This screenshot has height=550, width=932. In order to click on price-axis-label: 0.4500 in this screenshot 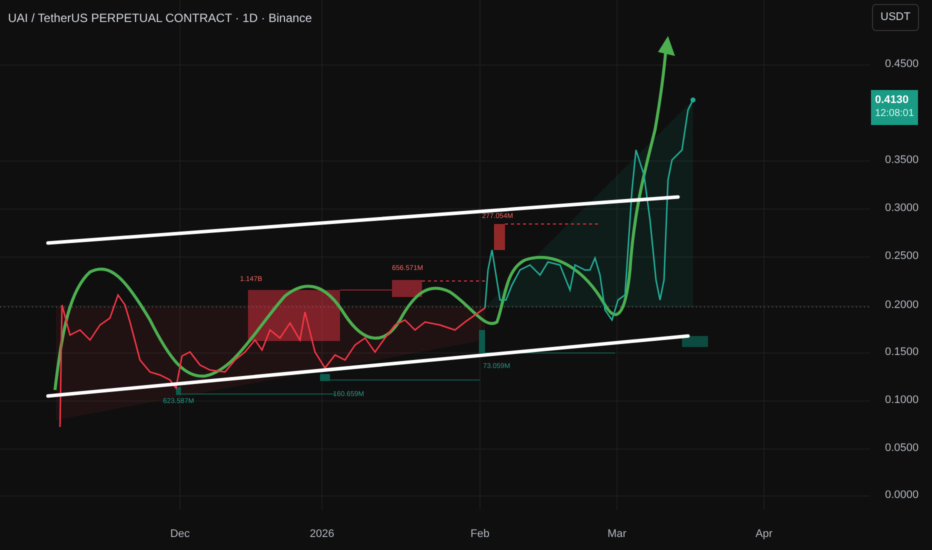, I will do `click(902, 64)`.